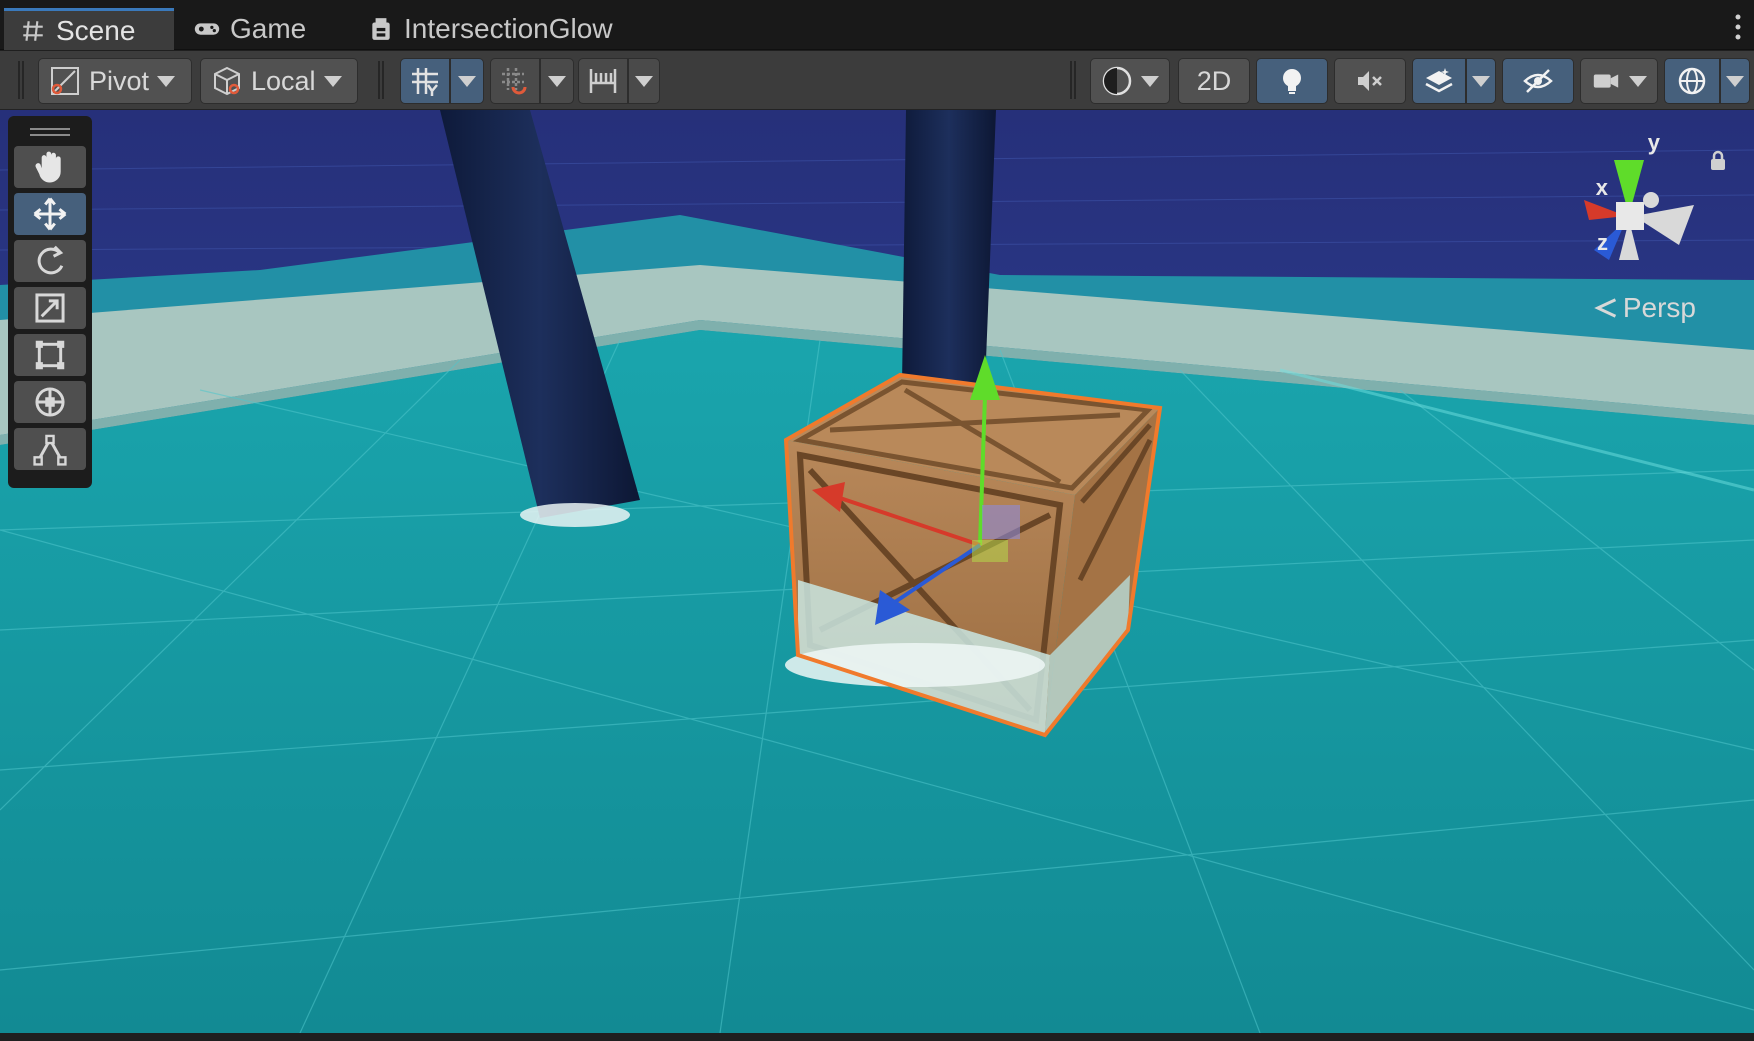 This screenshot has width=1754, height=1041. Describe the element at coordinates (33, 30) in the screenshot. I see `hash-icon` at that location.